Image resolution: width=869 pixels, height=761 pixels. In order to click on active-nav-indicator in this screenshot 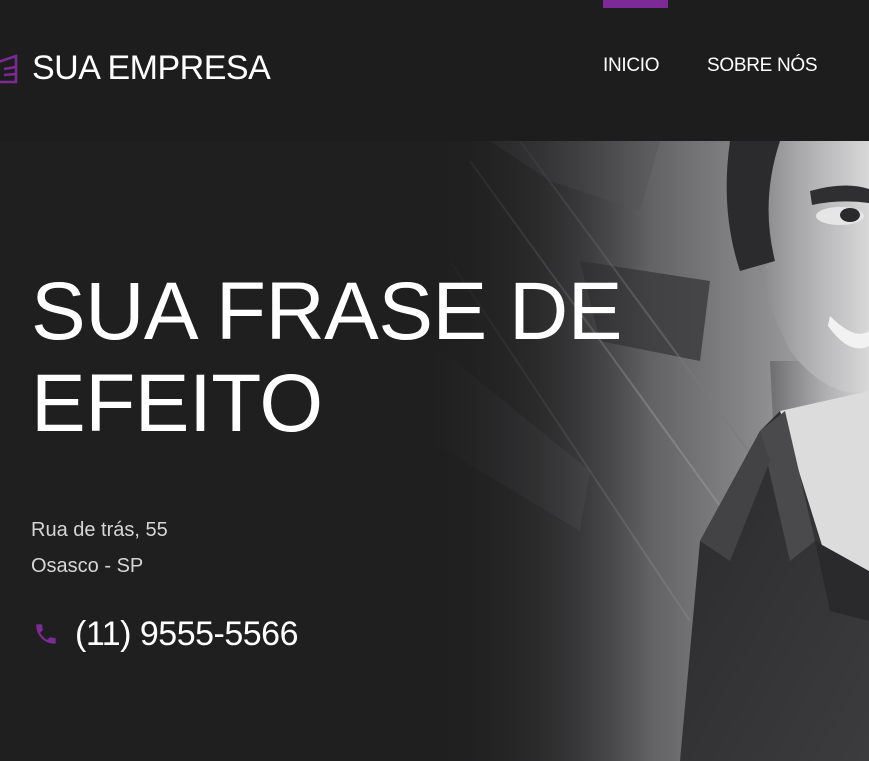, I will do `click(635, 4)`.